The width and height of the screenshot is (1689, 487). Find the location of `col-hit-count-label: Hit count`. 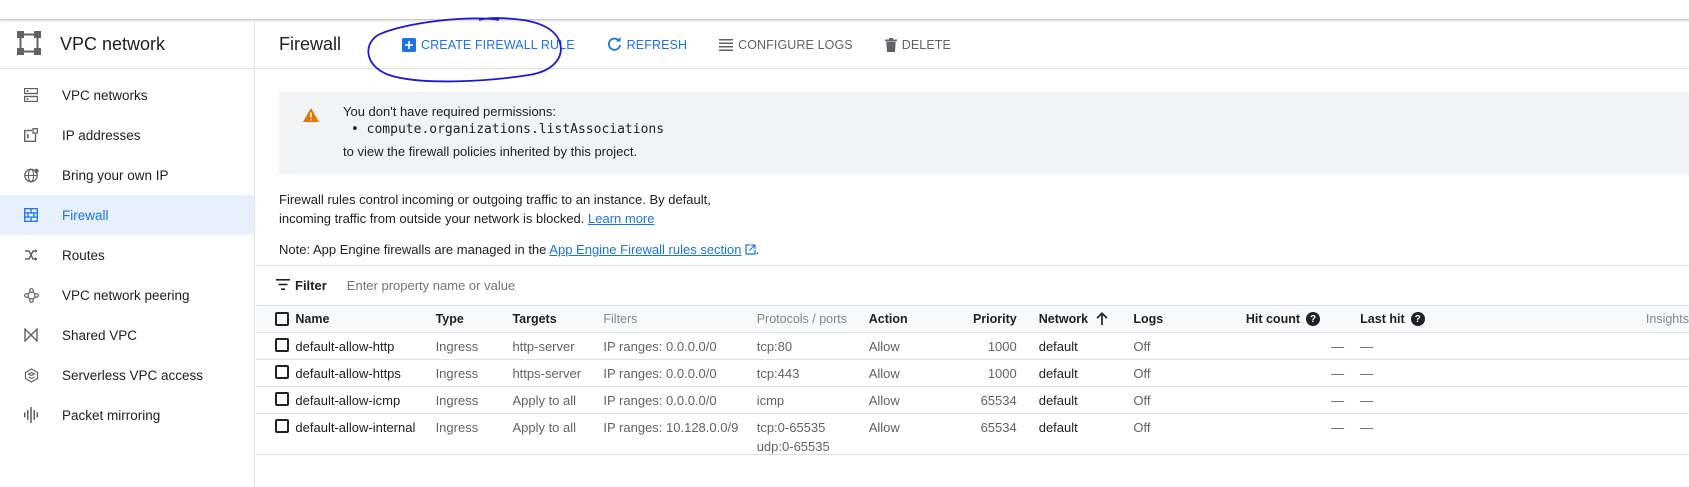

col-hit-count-label: Hit count is located at coordinates (1273, 318).